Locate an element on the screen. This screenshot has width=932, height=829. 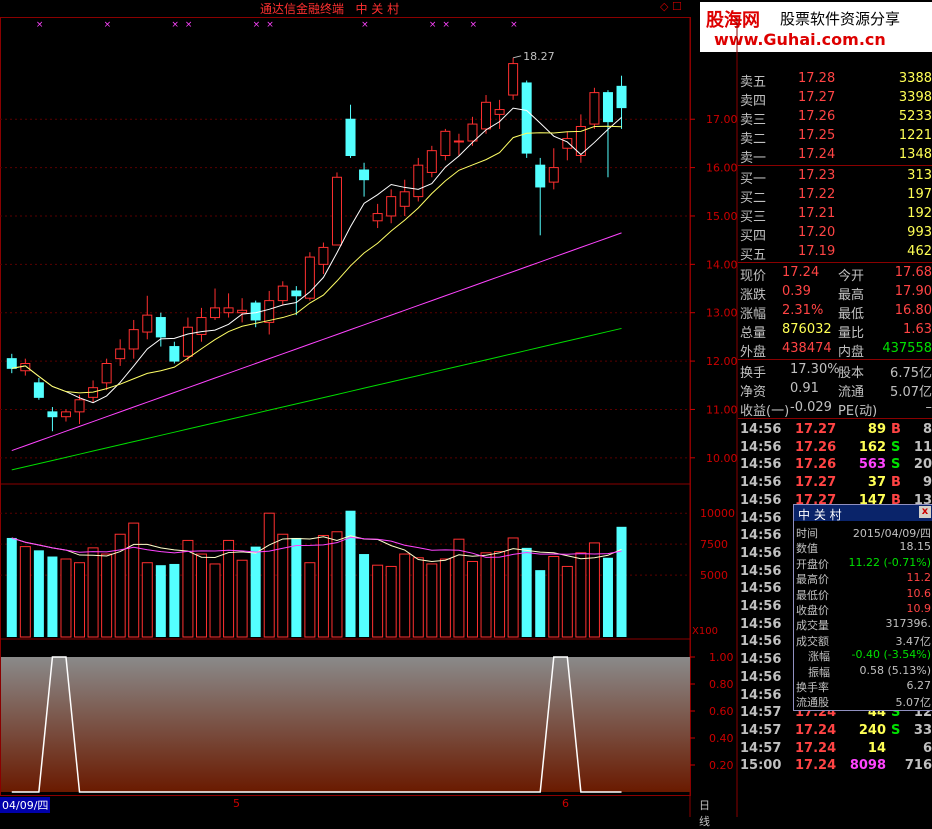
window-controls-icon: ◇ ☐ is located at coordinates (671, 6).